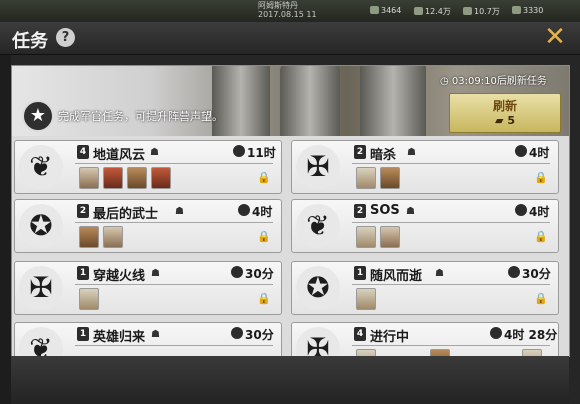  Describe the element at coordinates (425, 288) in the screenshot. I see `task-card: ✪ 1 随风而逝 ☗ 30分 🔒` at that location.